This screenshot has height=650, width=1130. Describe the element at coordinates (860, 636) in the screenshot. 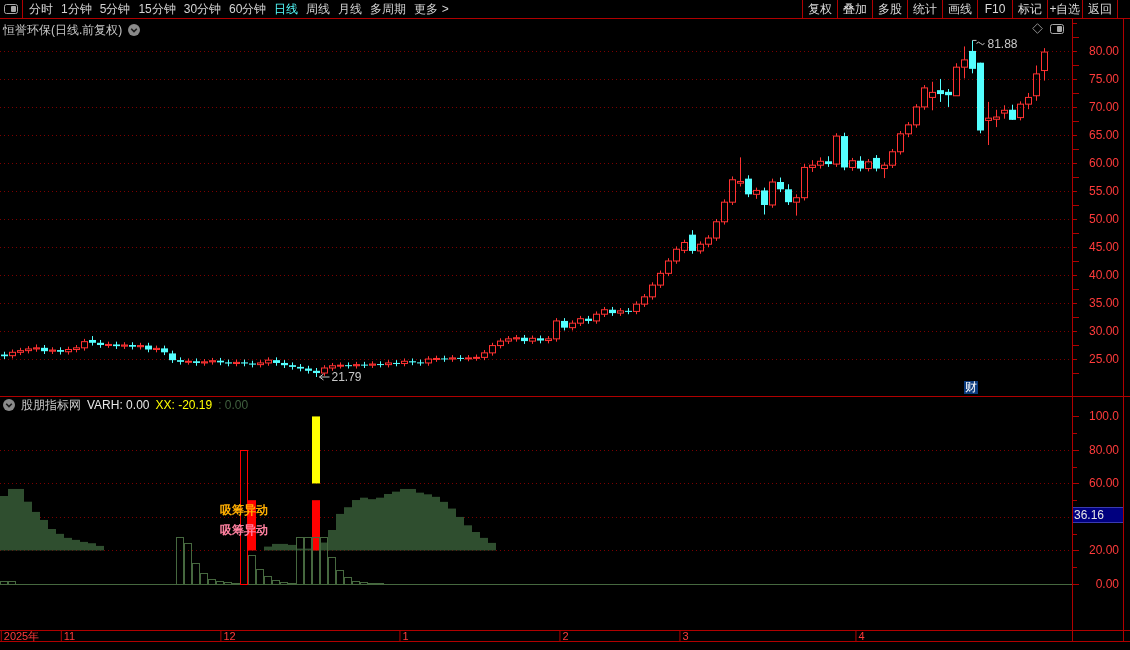

I see `date-label: 4` at that location.